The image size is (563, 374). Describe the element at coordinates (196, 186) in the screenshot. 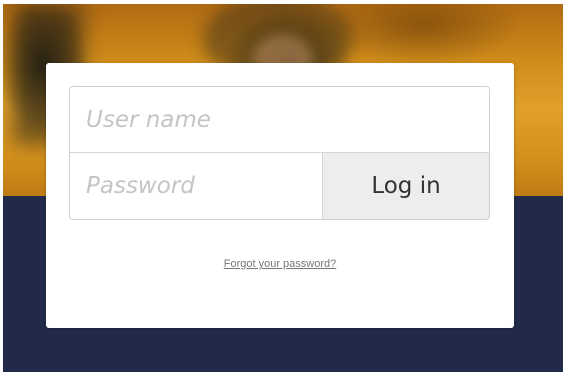

I see `password-input` at that location.